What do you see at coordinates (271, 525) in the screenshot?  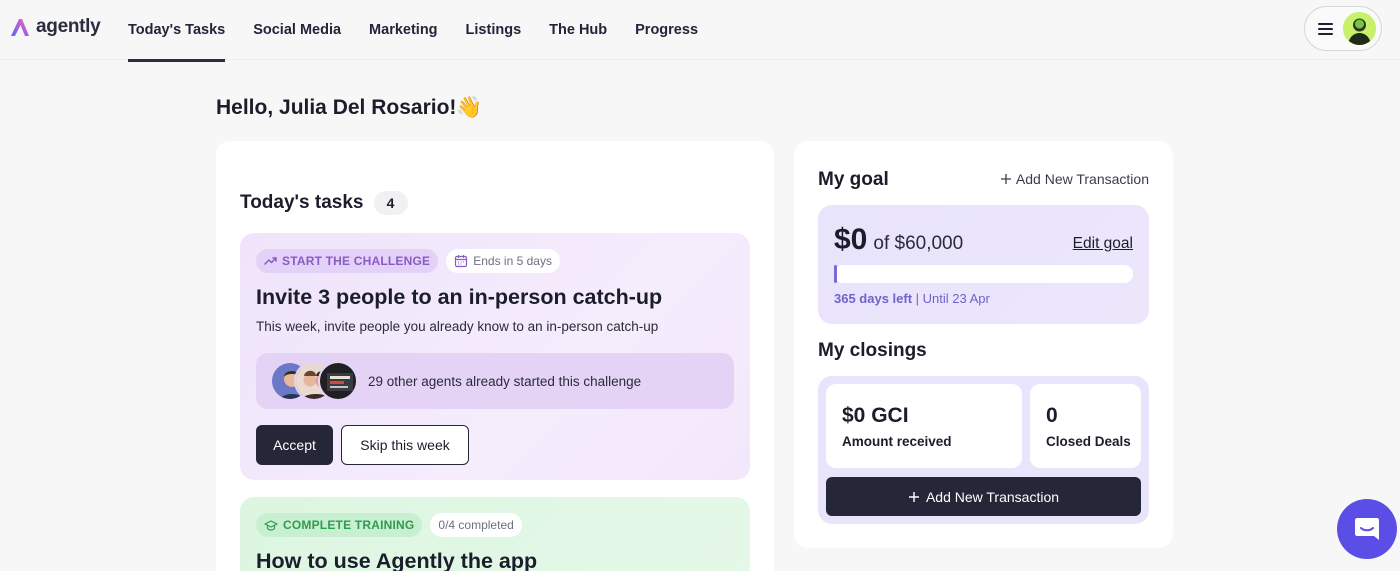 I see `graduation-cap-icon` at bounding box center [271, 525].